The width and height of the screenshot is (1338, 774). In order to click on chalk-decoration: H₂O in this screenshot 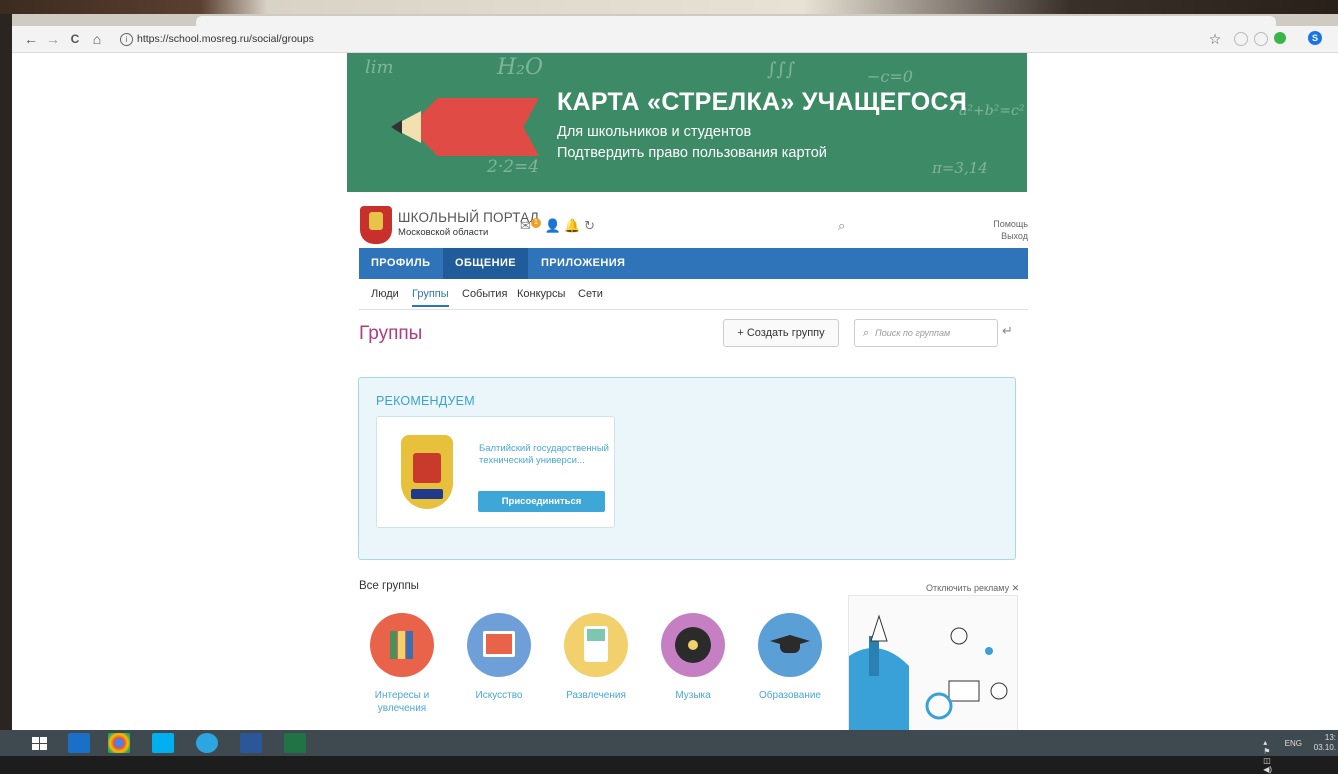, I will do `click(520, 67)`.